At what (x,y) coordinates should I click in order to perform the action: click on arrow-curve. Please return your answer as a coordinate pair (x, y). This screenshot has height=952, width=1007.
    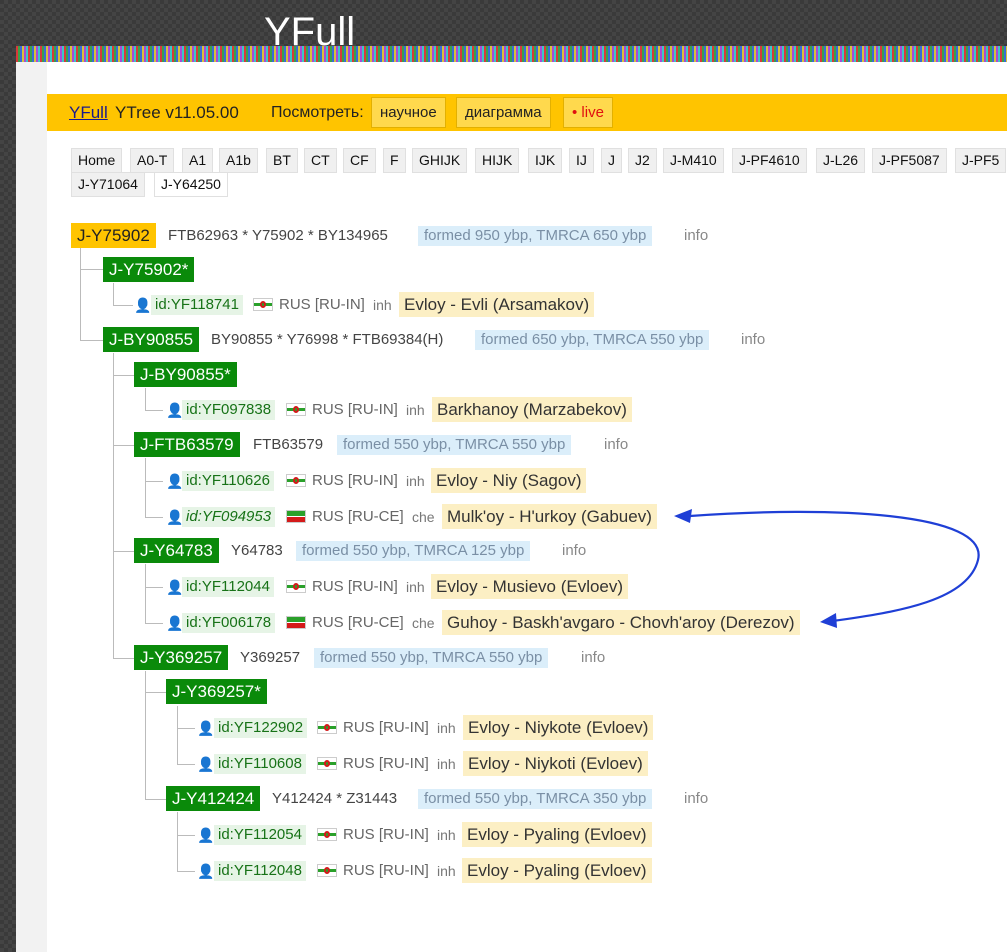
    Looking at the image, I should click on (834, 566).